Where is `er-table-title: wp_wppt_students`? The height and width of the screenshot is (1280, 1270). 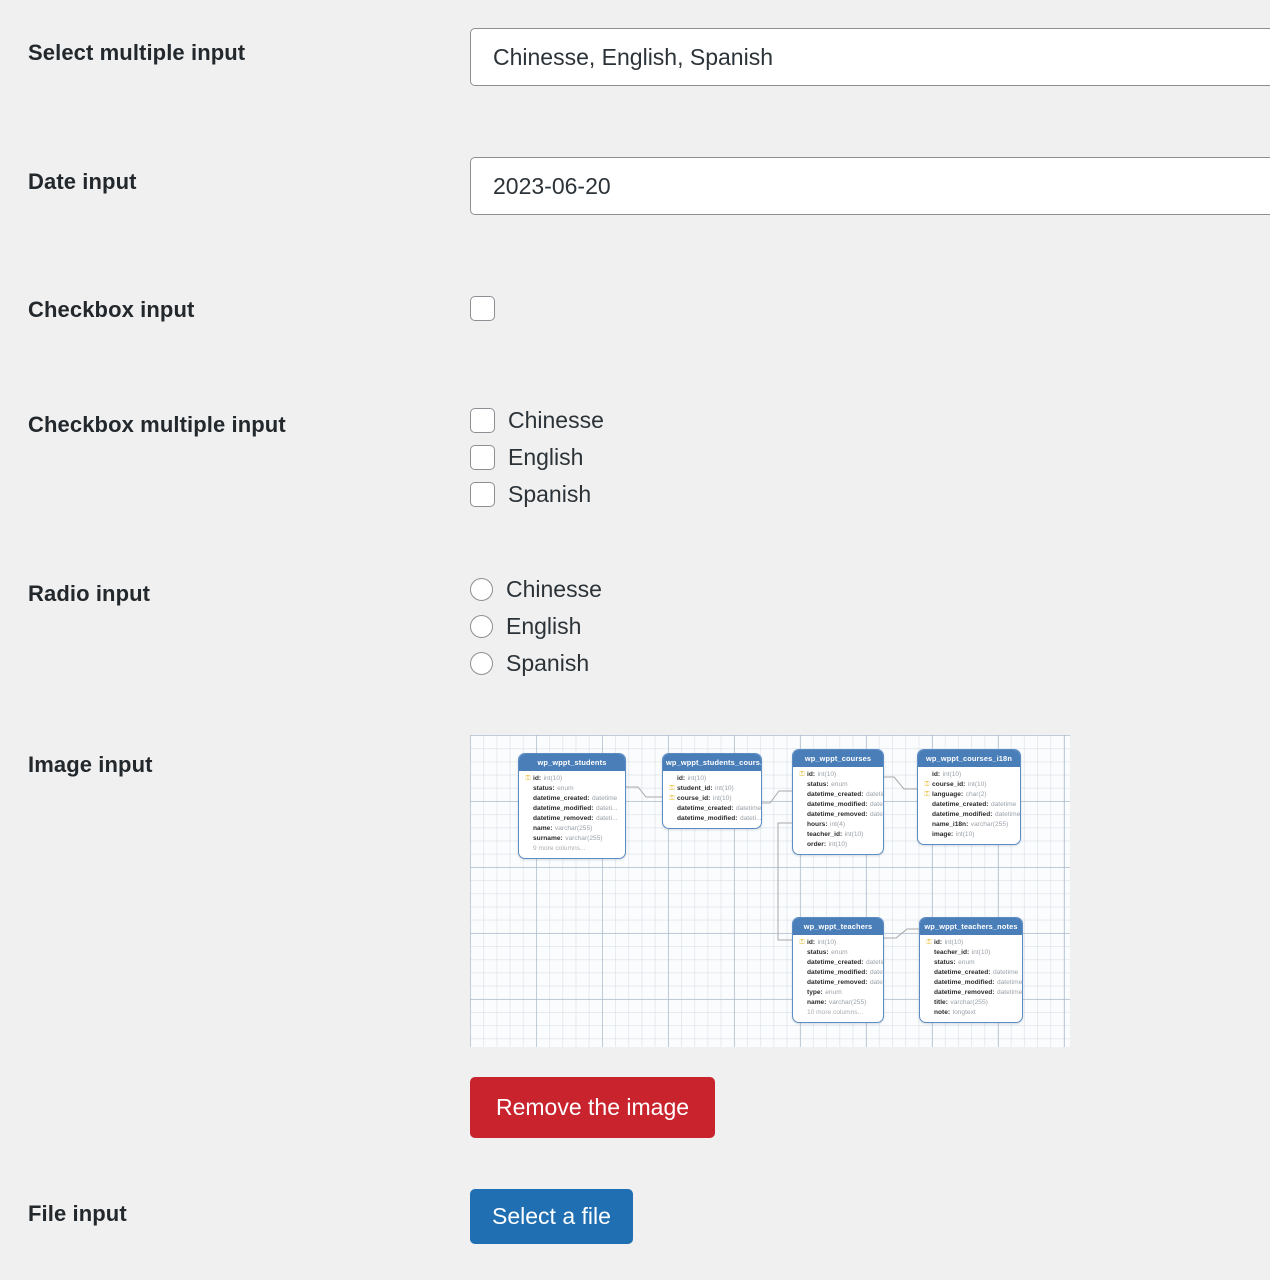
er-table-title: wp_wppt_students is located at coordinates (572, 762).